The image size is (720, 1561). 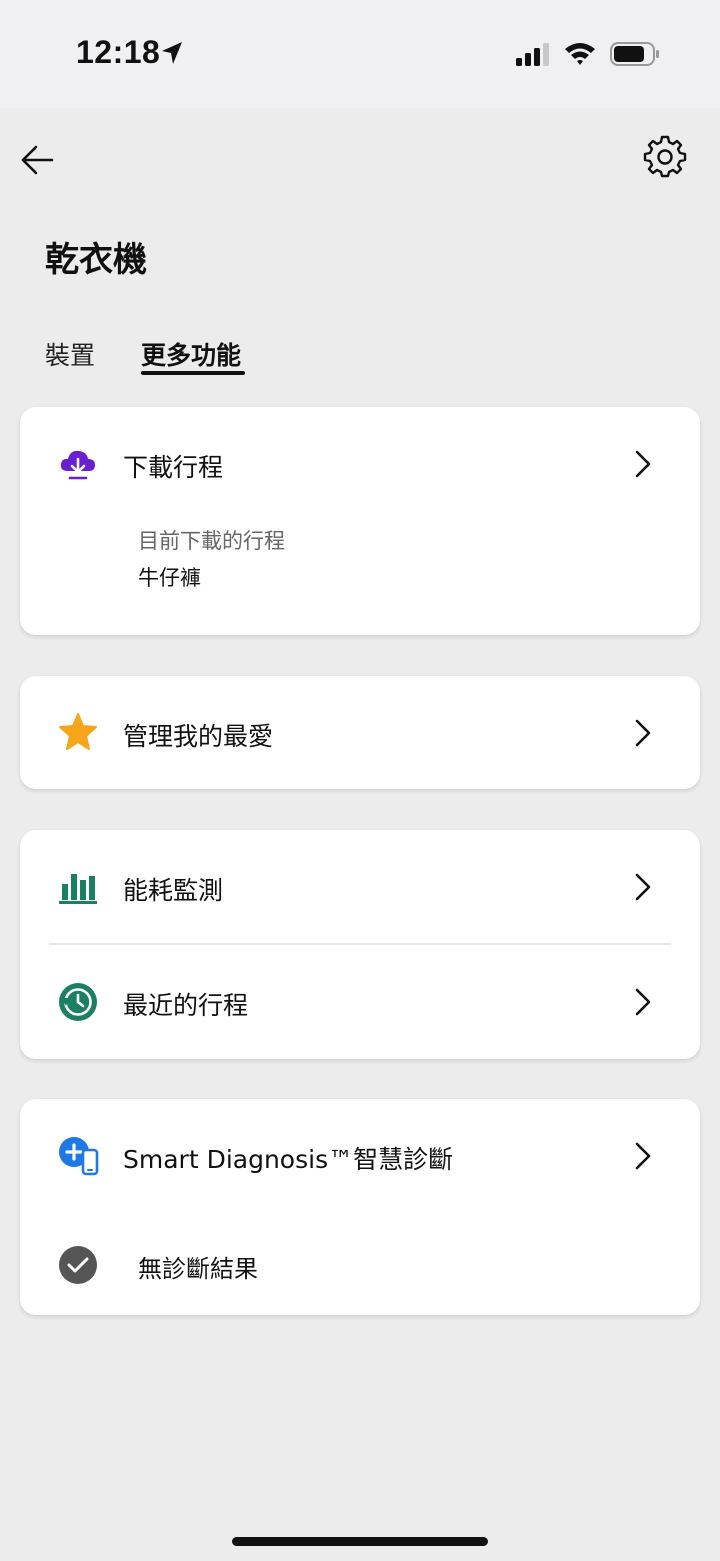 What do you see at coordinates (360, 521) in the screenshot?
I see `download-program-card: 下載行程 目前下載的行程 牛仔褲` at bounding box center [360, 521].